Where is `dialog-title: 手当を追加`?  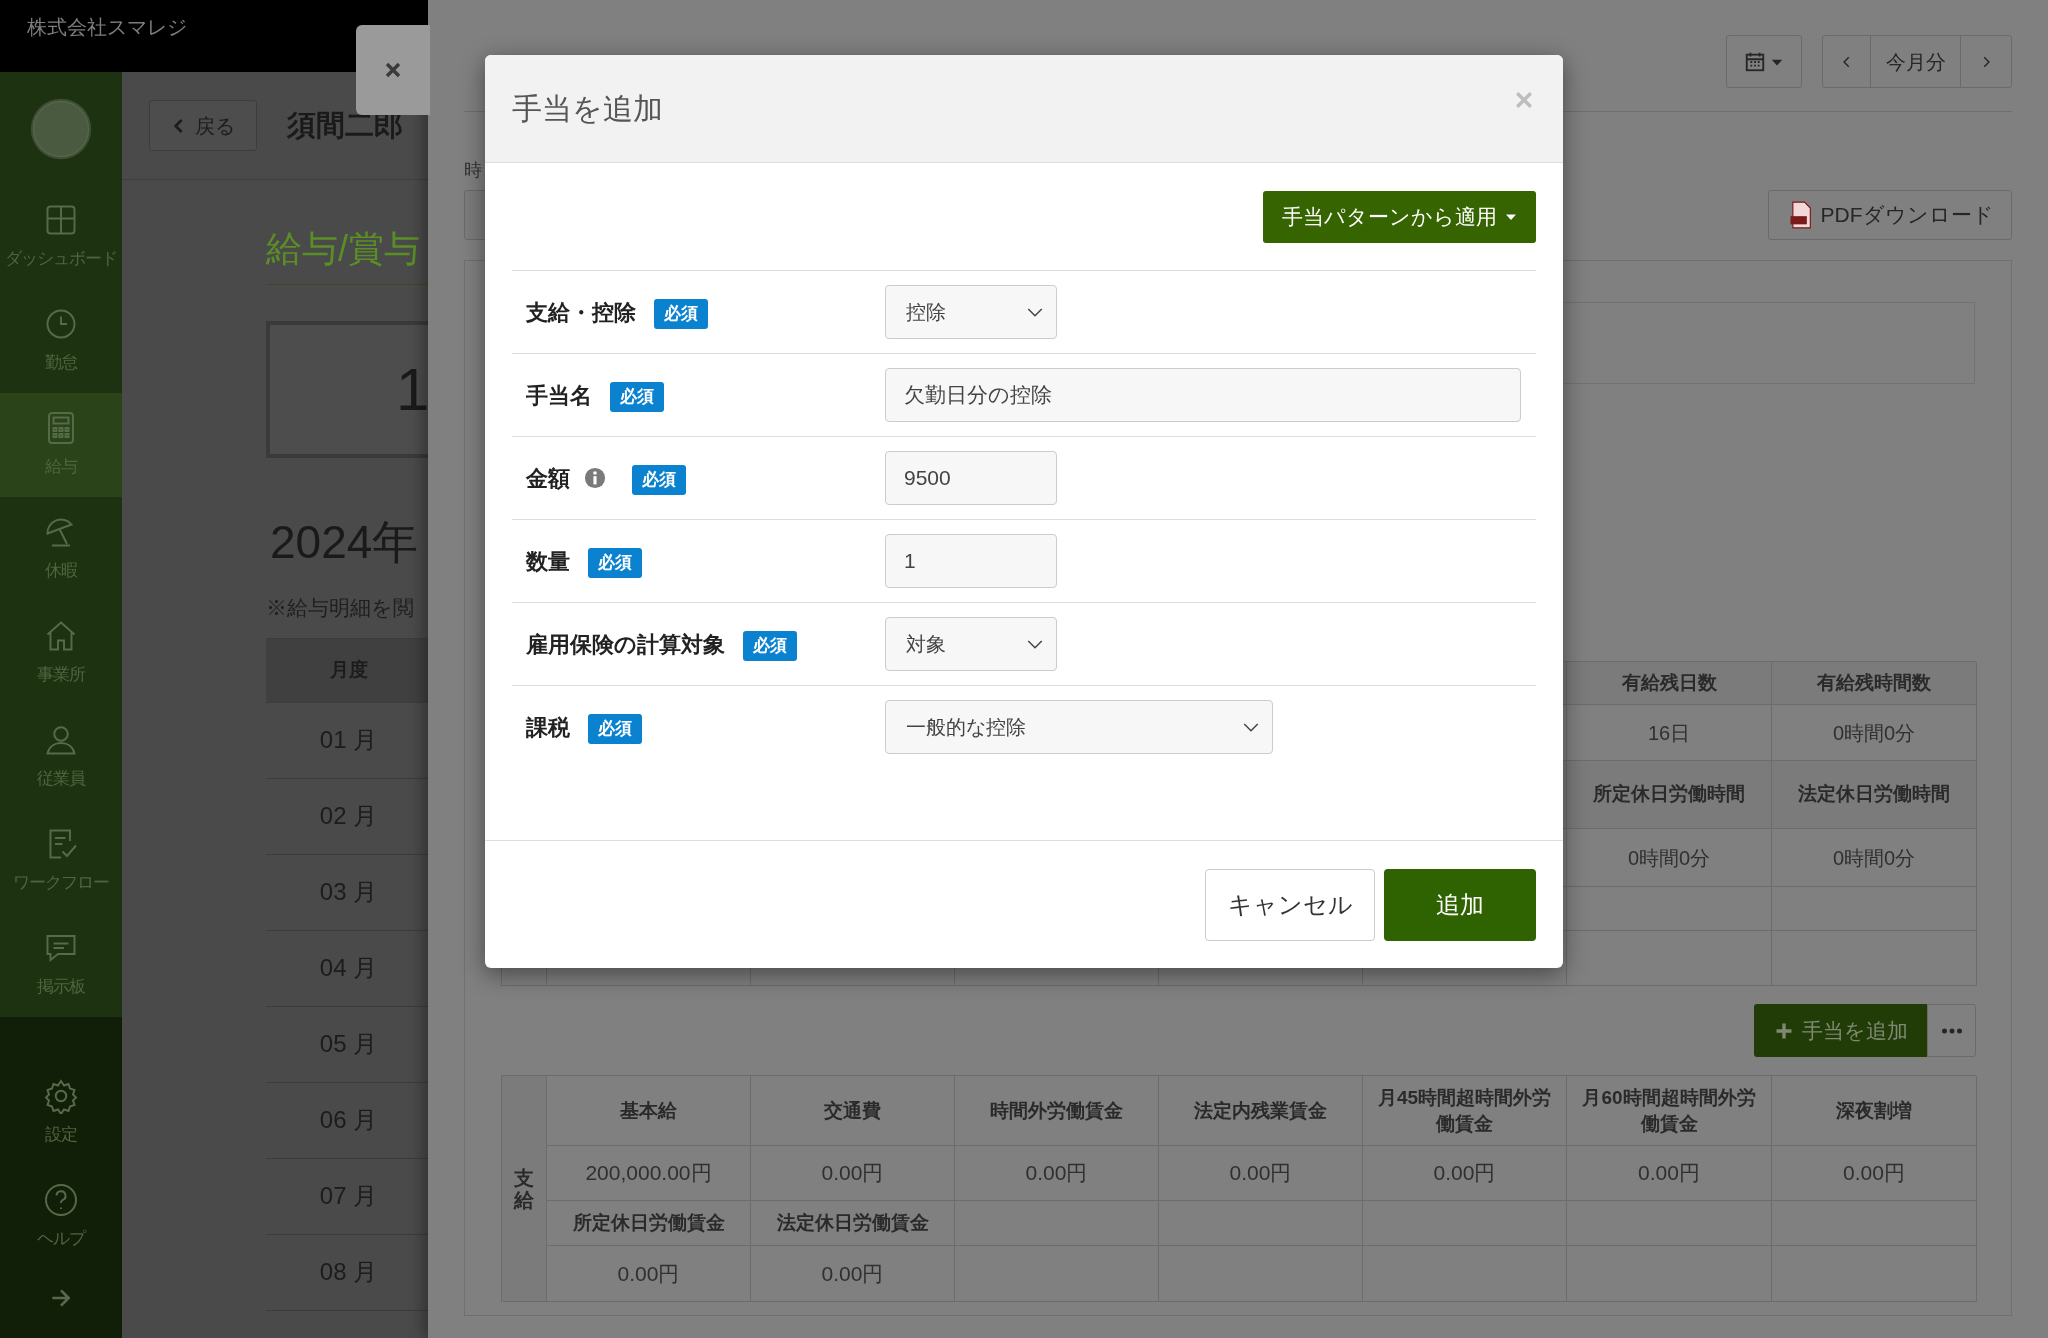 dialog-title: 手当を追加 is located at coordinates (587, 109).